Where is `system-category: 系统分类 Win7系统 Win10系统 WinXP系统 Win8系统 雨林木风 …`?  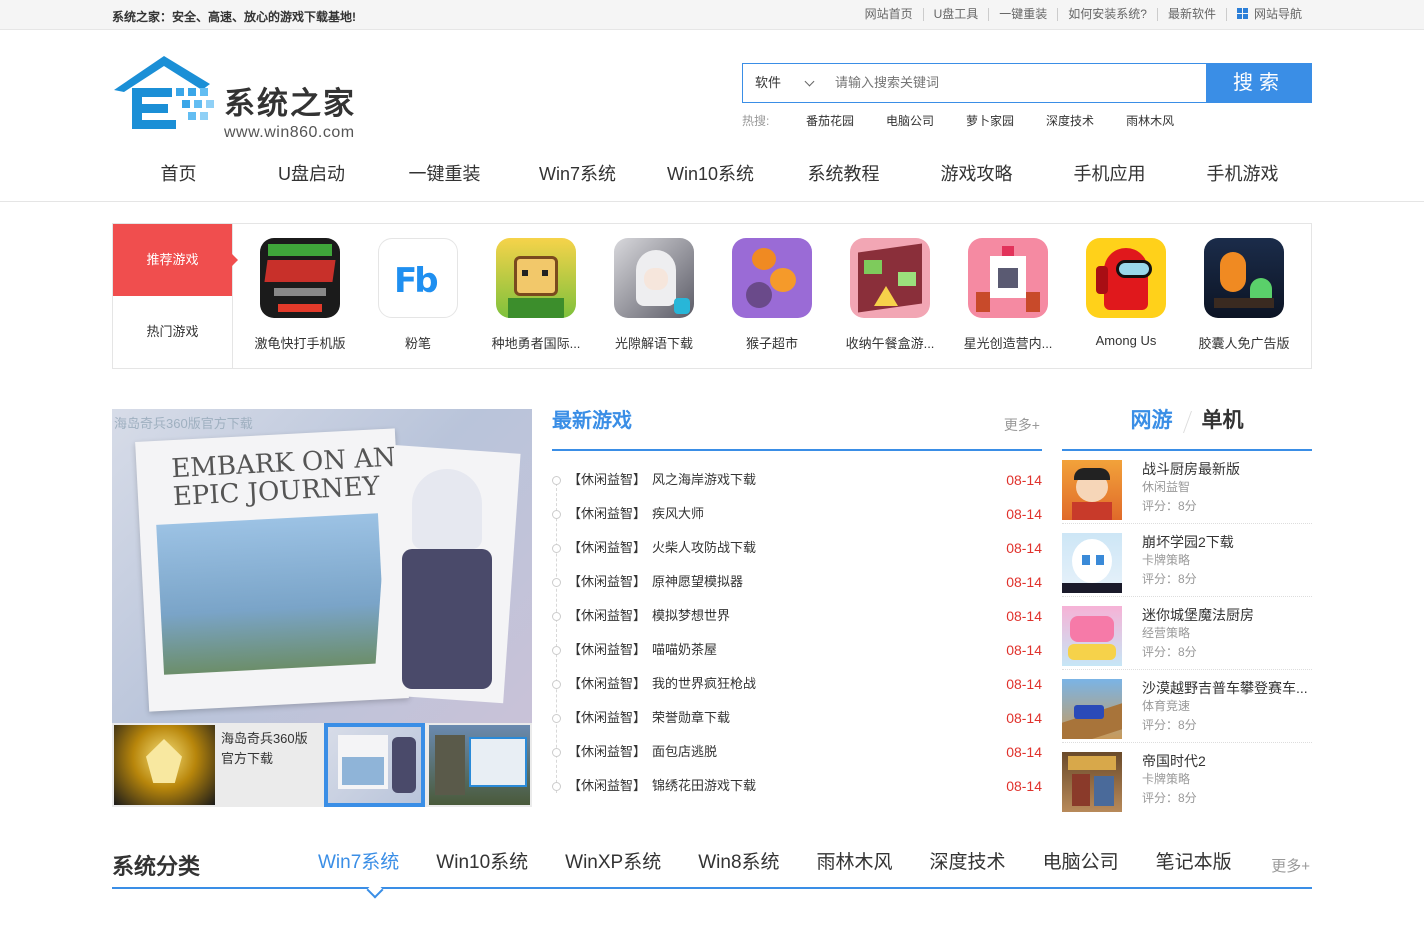
system-category: 系统分类 Win7系统 Win10系统 WinXP系统 Win8系统 雨林木风 … is located at coordinates (712, 870).